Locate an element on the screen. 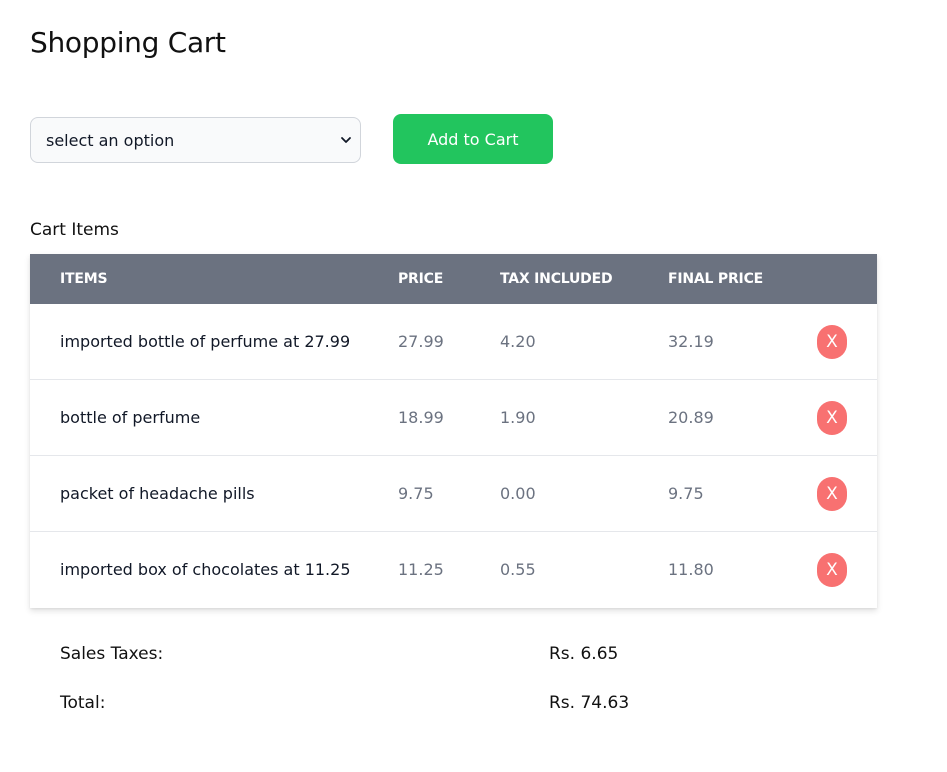 The image size is (947, 772). item-final-price: 9.75 is located at coordinates (686, 493).